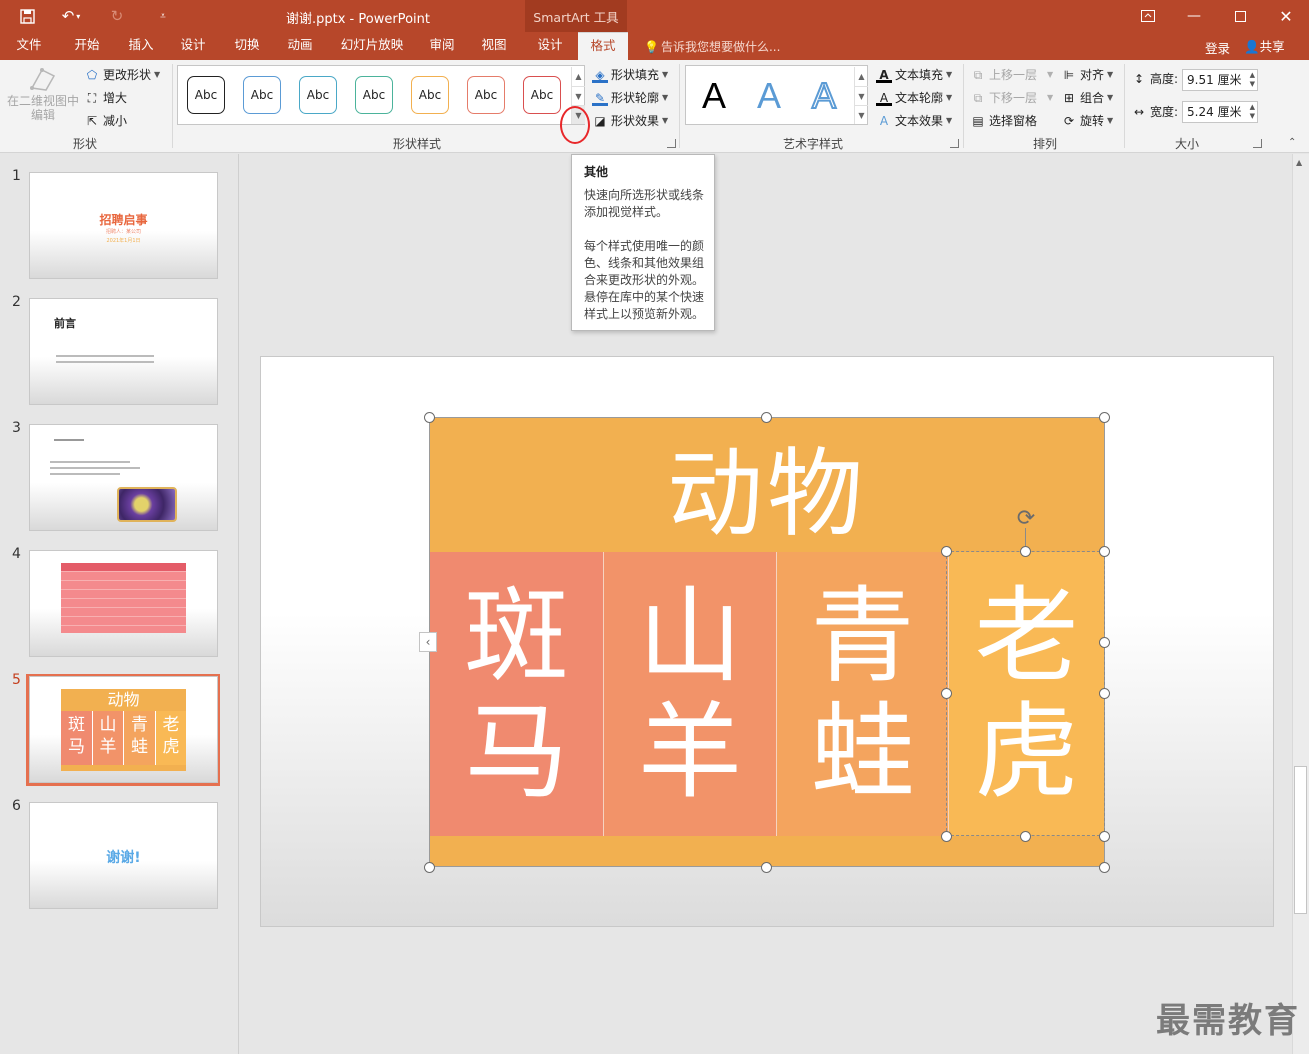  I want to click on tab-insert: 插入, so click(141, 46).